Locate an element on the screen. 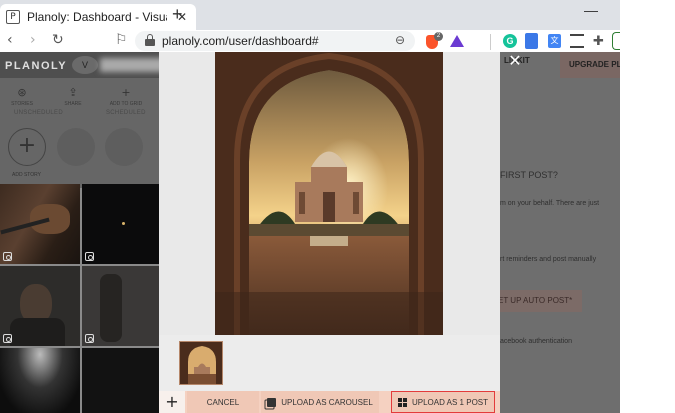 Image resolution: width=675 pixels, height=413 pixels. upload-as-single-post-button: UPLOAD AS 1 POST is located at coordinates (443, 402).